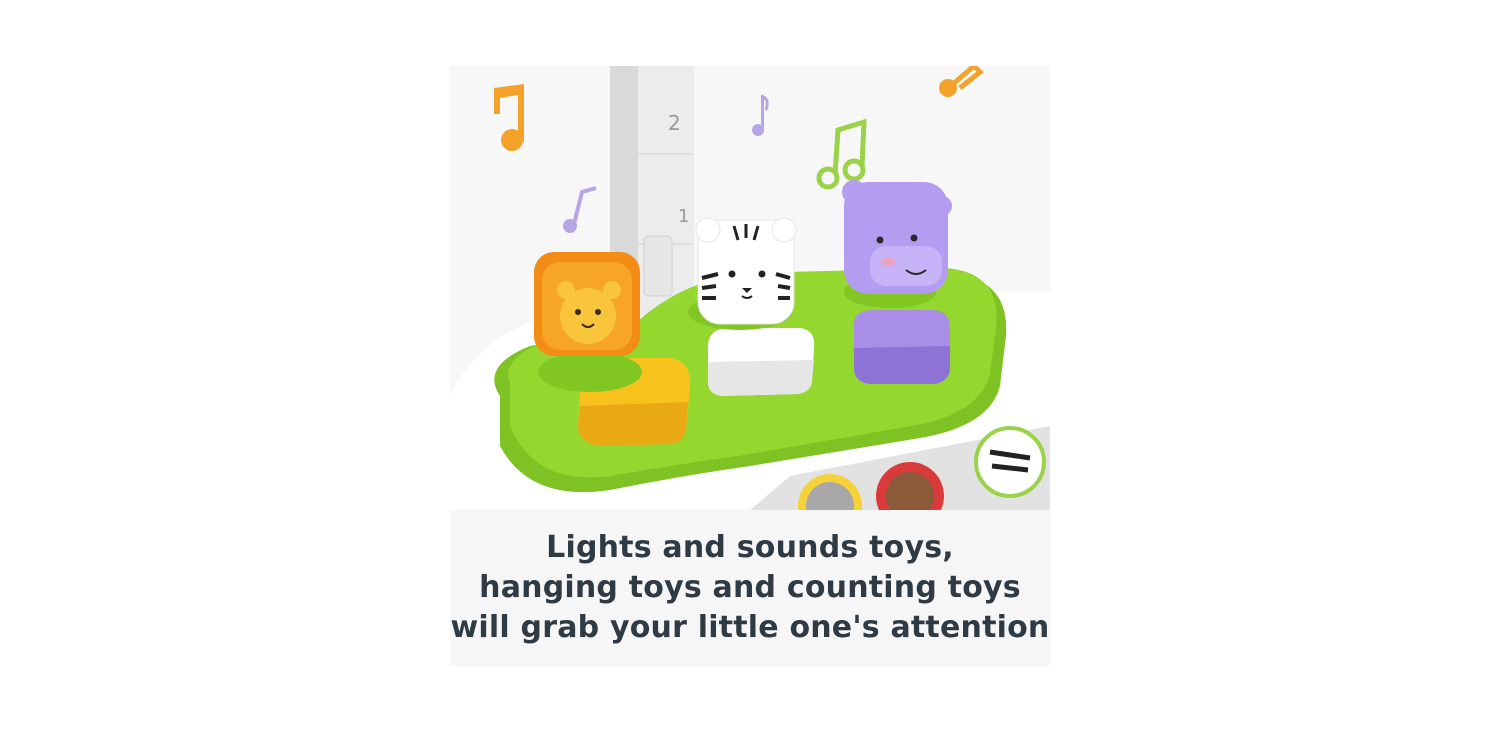  Describe the element at coordinates (746, 271) in the screenshot. I see `tiger-toy-icon` at that location.